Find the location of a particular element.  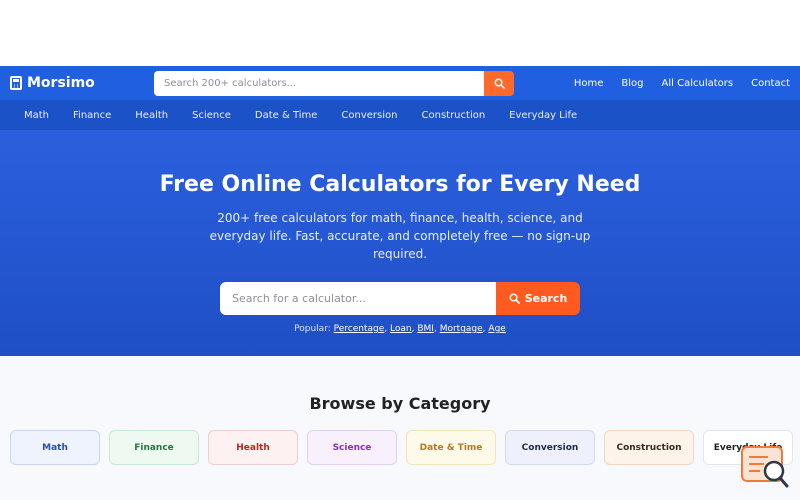

hero-search-button: Search is located at coordinates (538, 298).